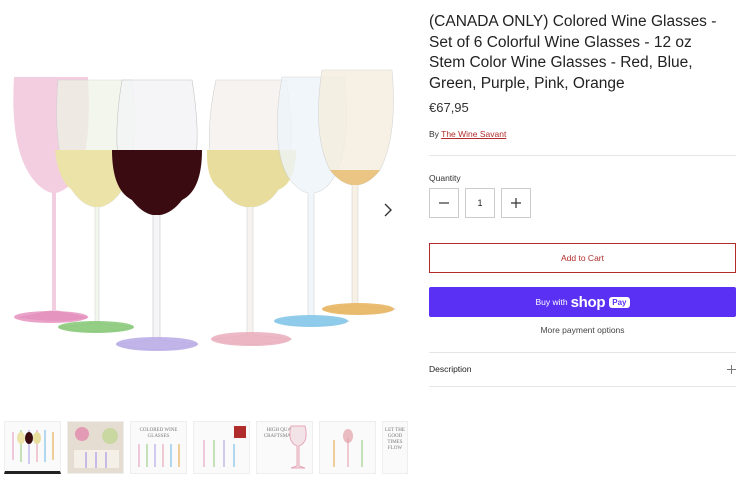 The image size is (745, 483). Describe the element at coordinates (445, 178) in the screenshot. I see `quantity-label: Quantity` at that location.